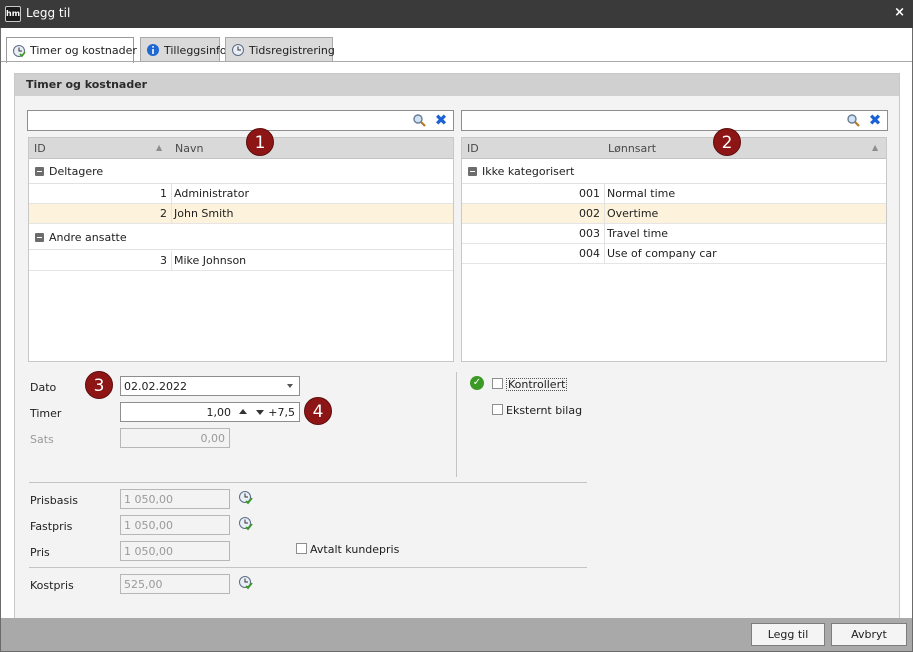  I want to click on cell-name: Mike Johnson, so click(210, 260).